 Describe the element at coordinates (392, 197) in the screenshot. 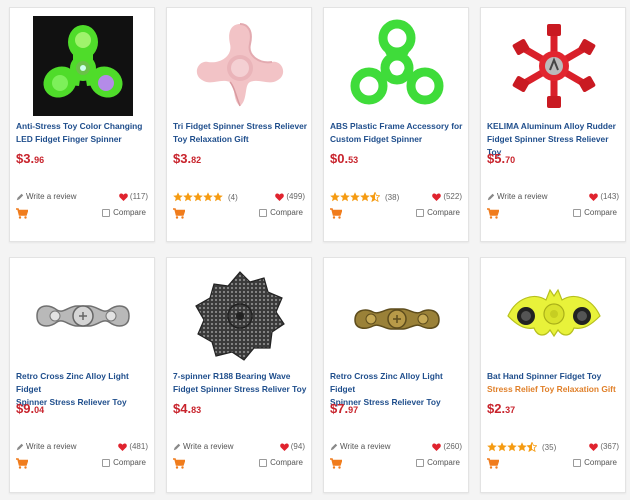

I see `rating-count: (38)` at that location.